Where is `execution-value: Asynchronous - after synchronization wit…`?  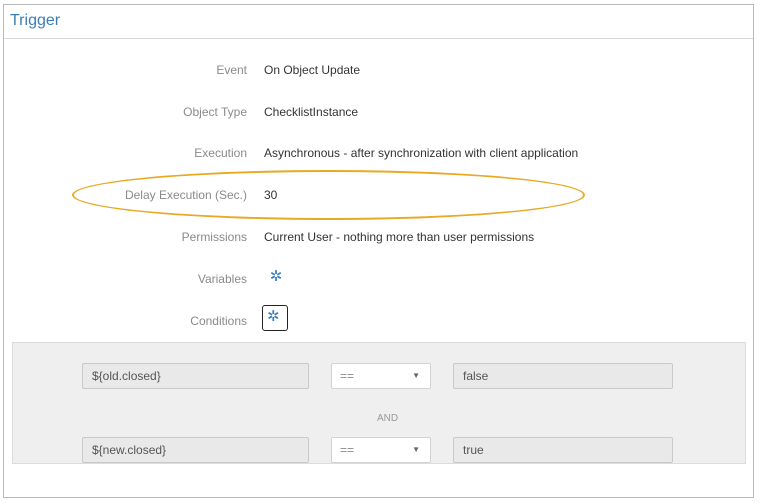
execution-value: Asynchronous - after synchronization wit… is located at coordinates (421, 153).